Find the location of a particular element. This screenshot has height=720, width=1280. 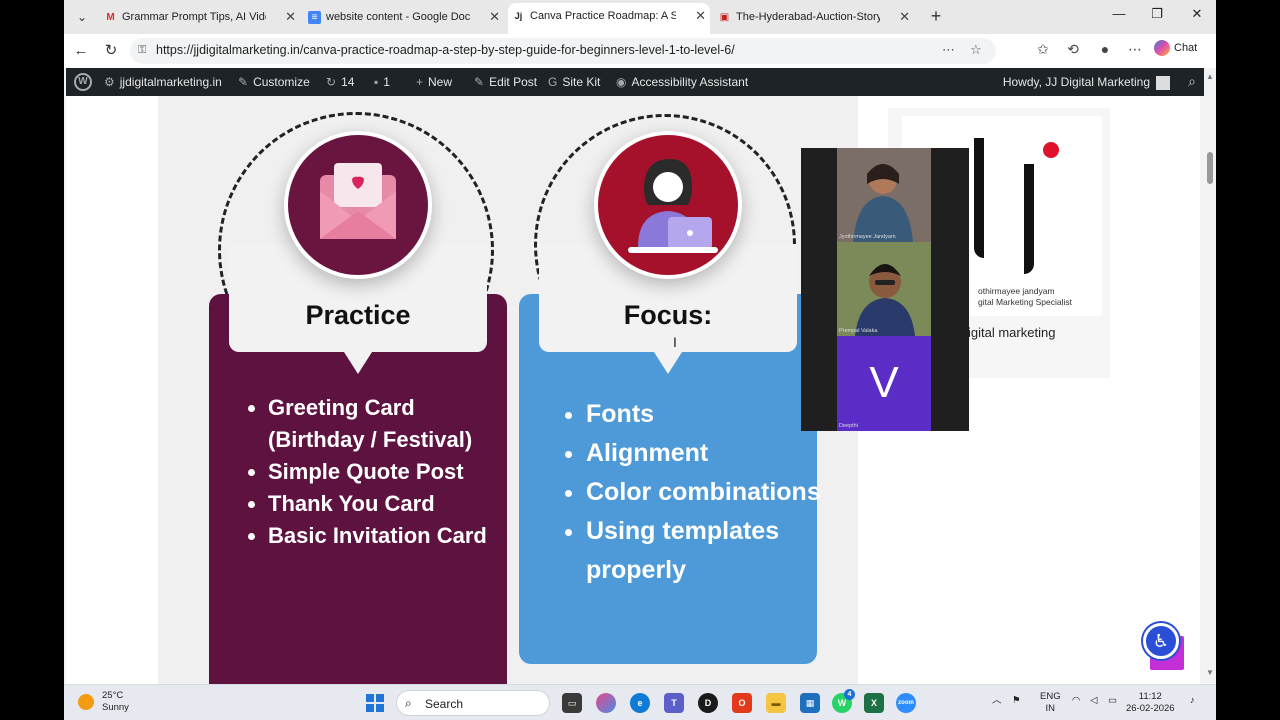

sun-icon is located at coordinates (86, 702).